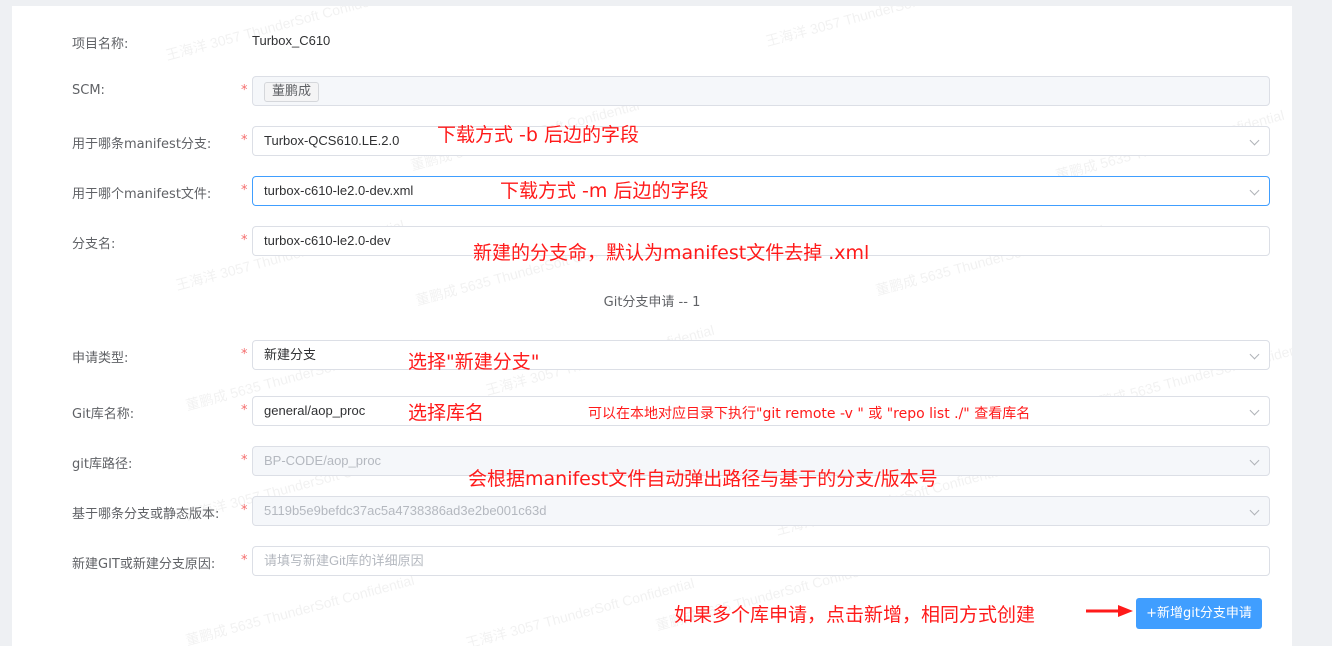 The height and width of the screenshot is (646, 1332). I want to click on apply-type-label: 申请类型:, so click(100, 358).